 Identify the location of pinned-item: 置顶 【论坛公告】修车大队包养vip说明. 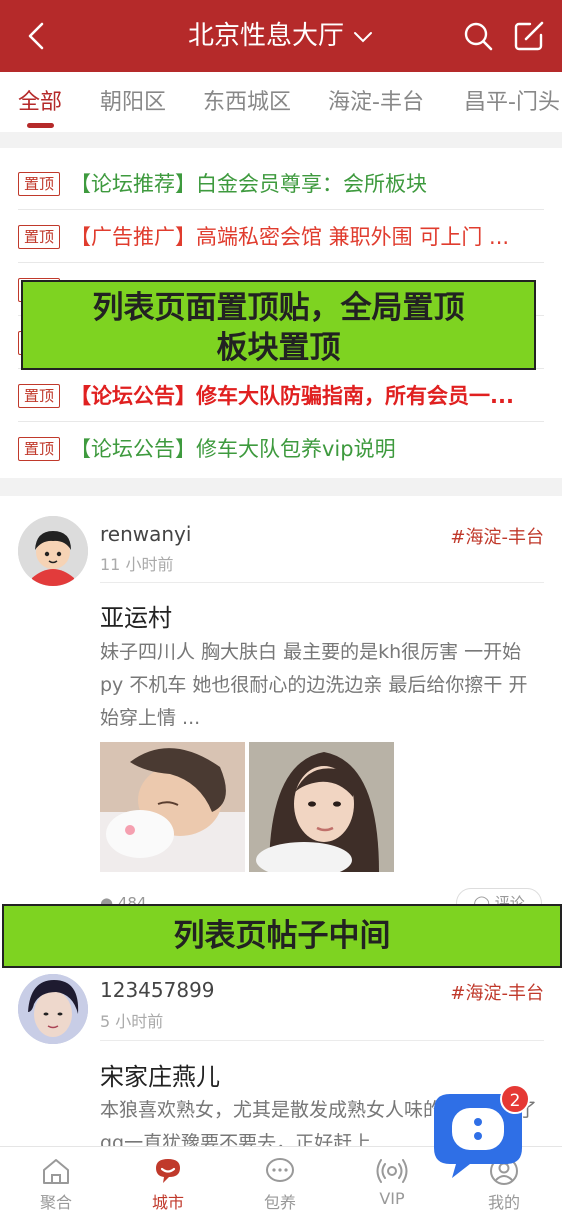
(281, 449).